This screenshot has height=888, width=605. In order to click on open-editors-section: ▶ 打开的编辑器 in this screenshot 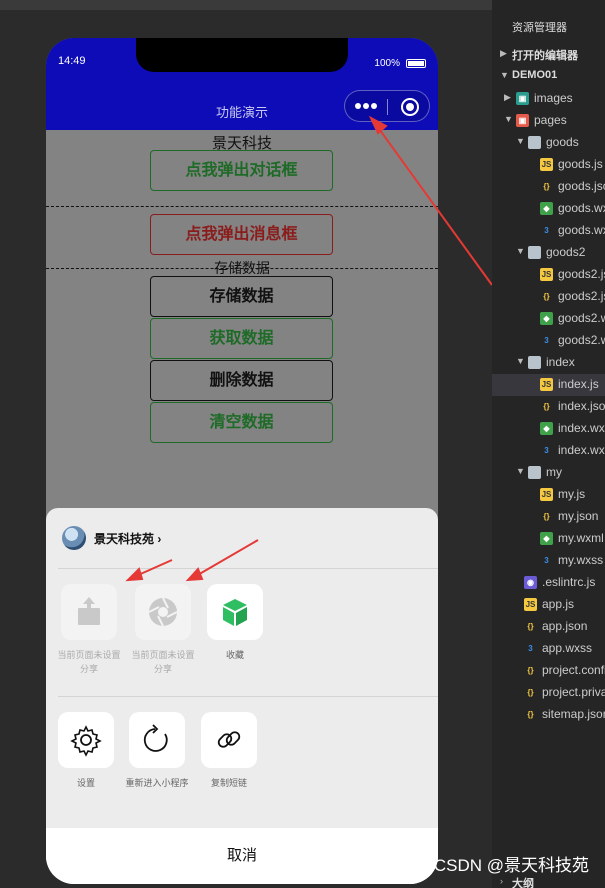, I will do `click(548, 55)`.